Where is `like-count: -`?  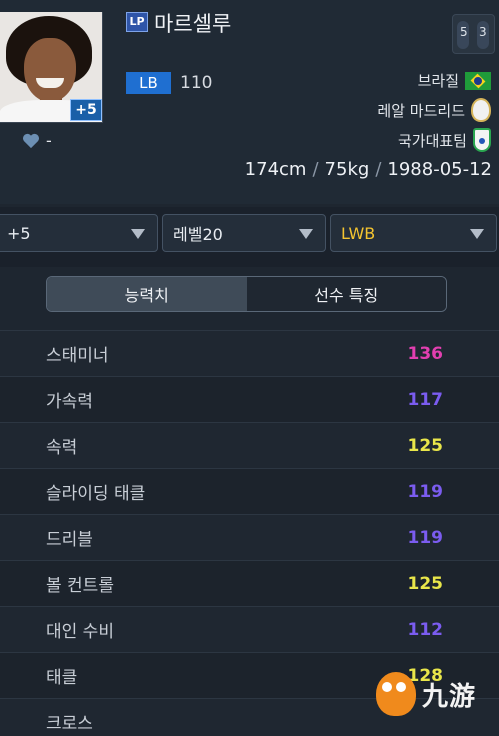
like-count: - is located at coordinates (49, 140).